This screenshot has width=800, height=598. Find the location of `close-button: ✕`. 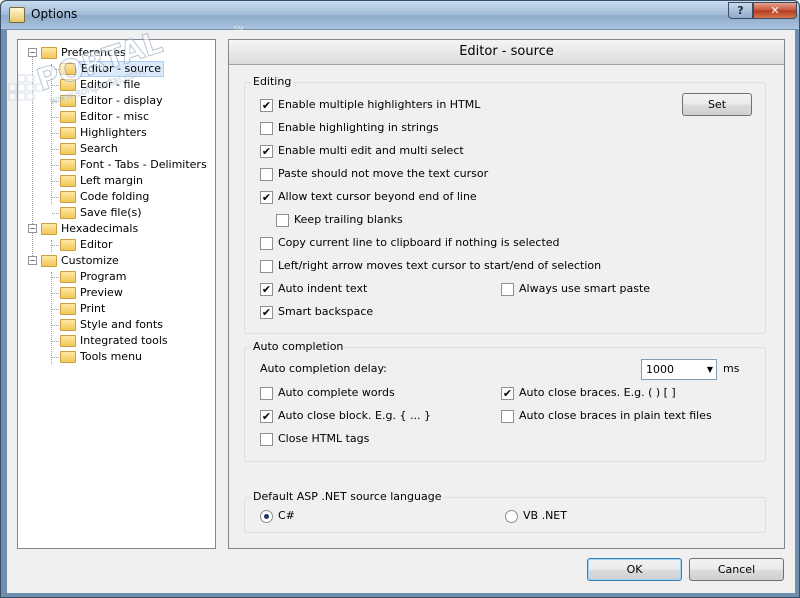

close-button: ✕ is located at coordinates (775, 10).